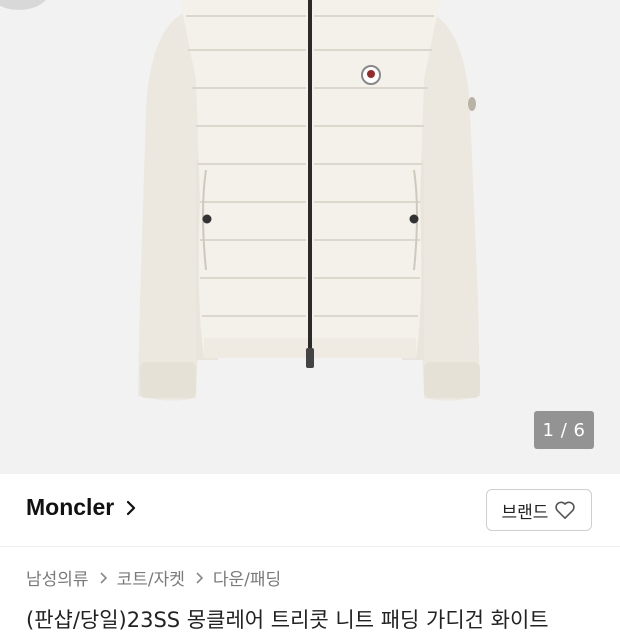 The image size is (620, 634). I want to click on brand-follow-button: 브랜드, so click(539, 510).